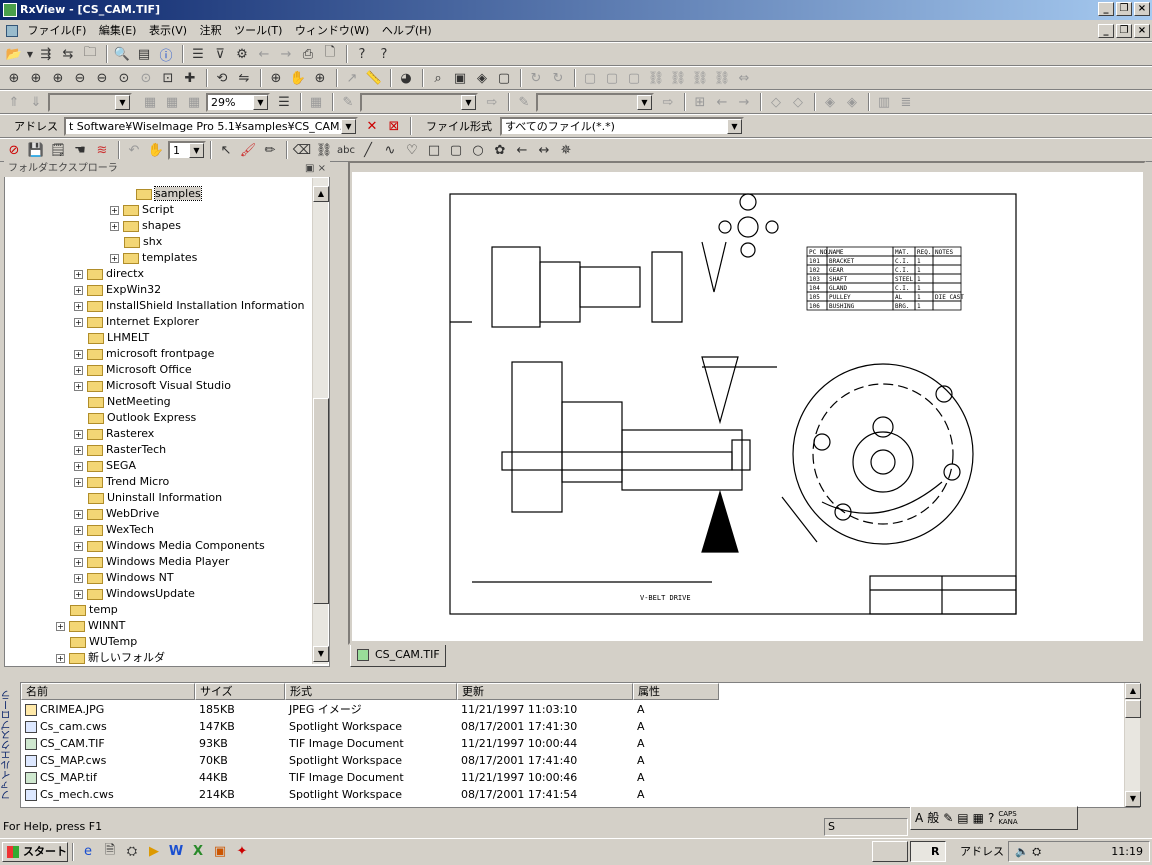 This screenshot has height=865, width=1152. Describe the element at coordinates (315, 169) in the screenshot. I see `pane-close-icon: ▣ ×` at that location.